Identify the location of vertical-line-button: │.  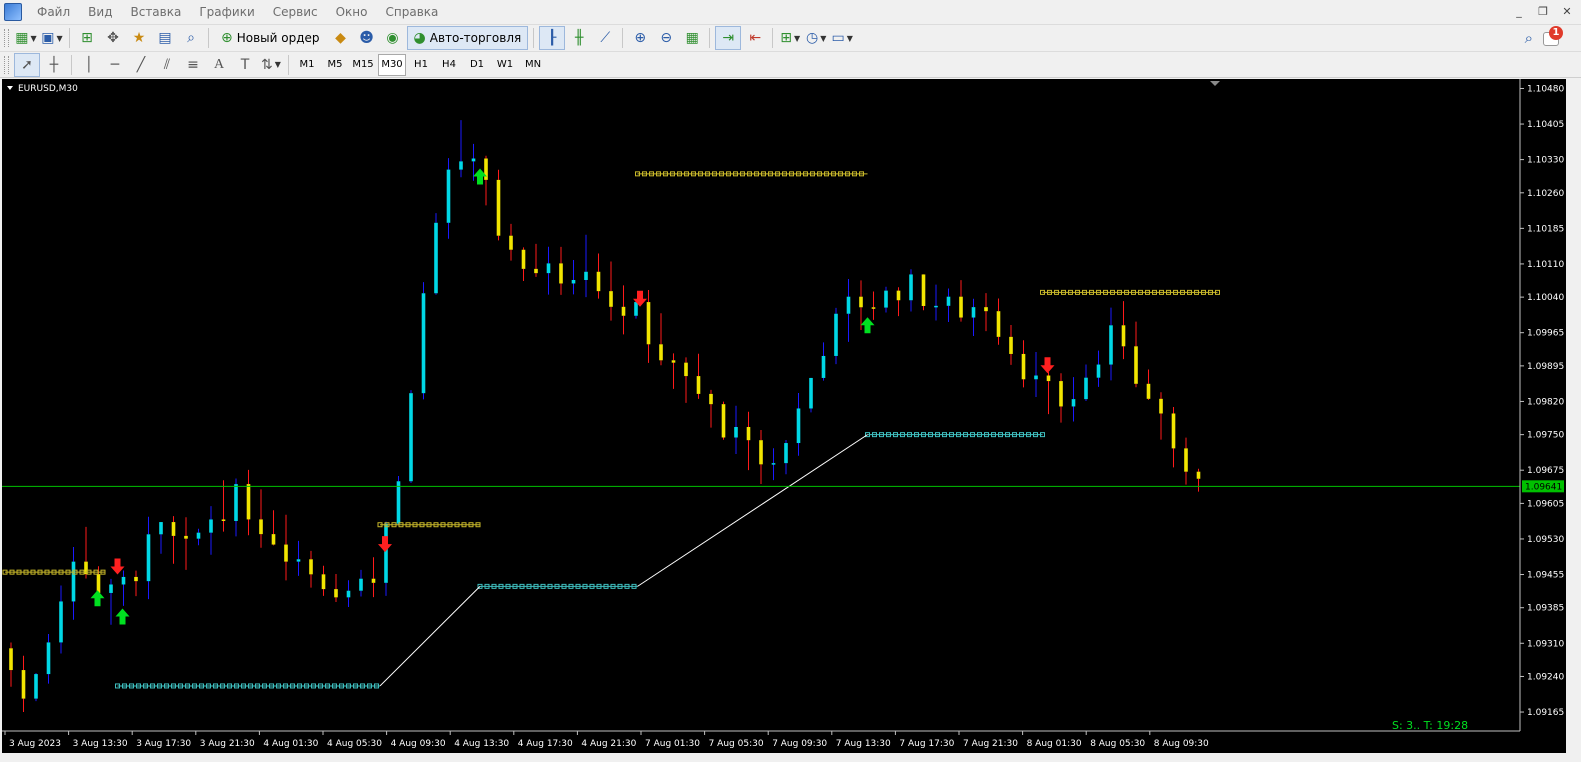
(89, 65).